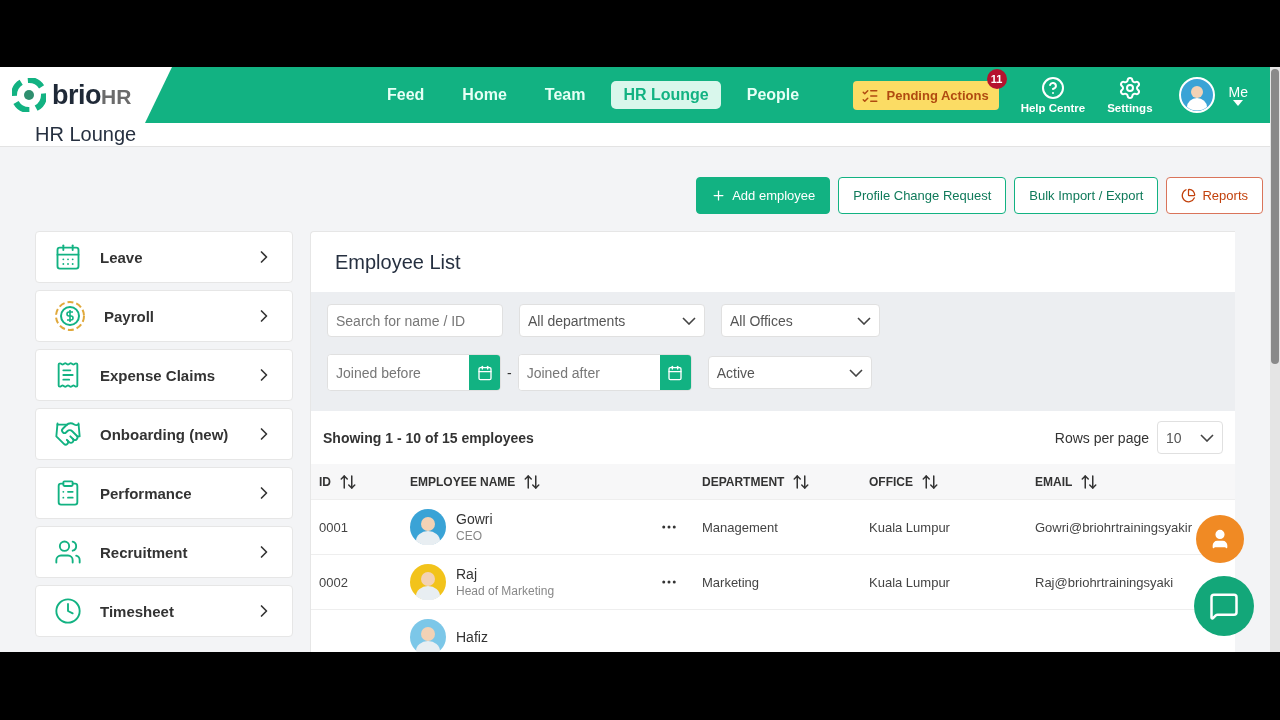  I want to click on sidebar-label: Leave, so click(122, 257).